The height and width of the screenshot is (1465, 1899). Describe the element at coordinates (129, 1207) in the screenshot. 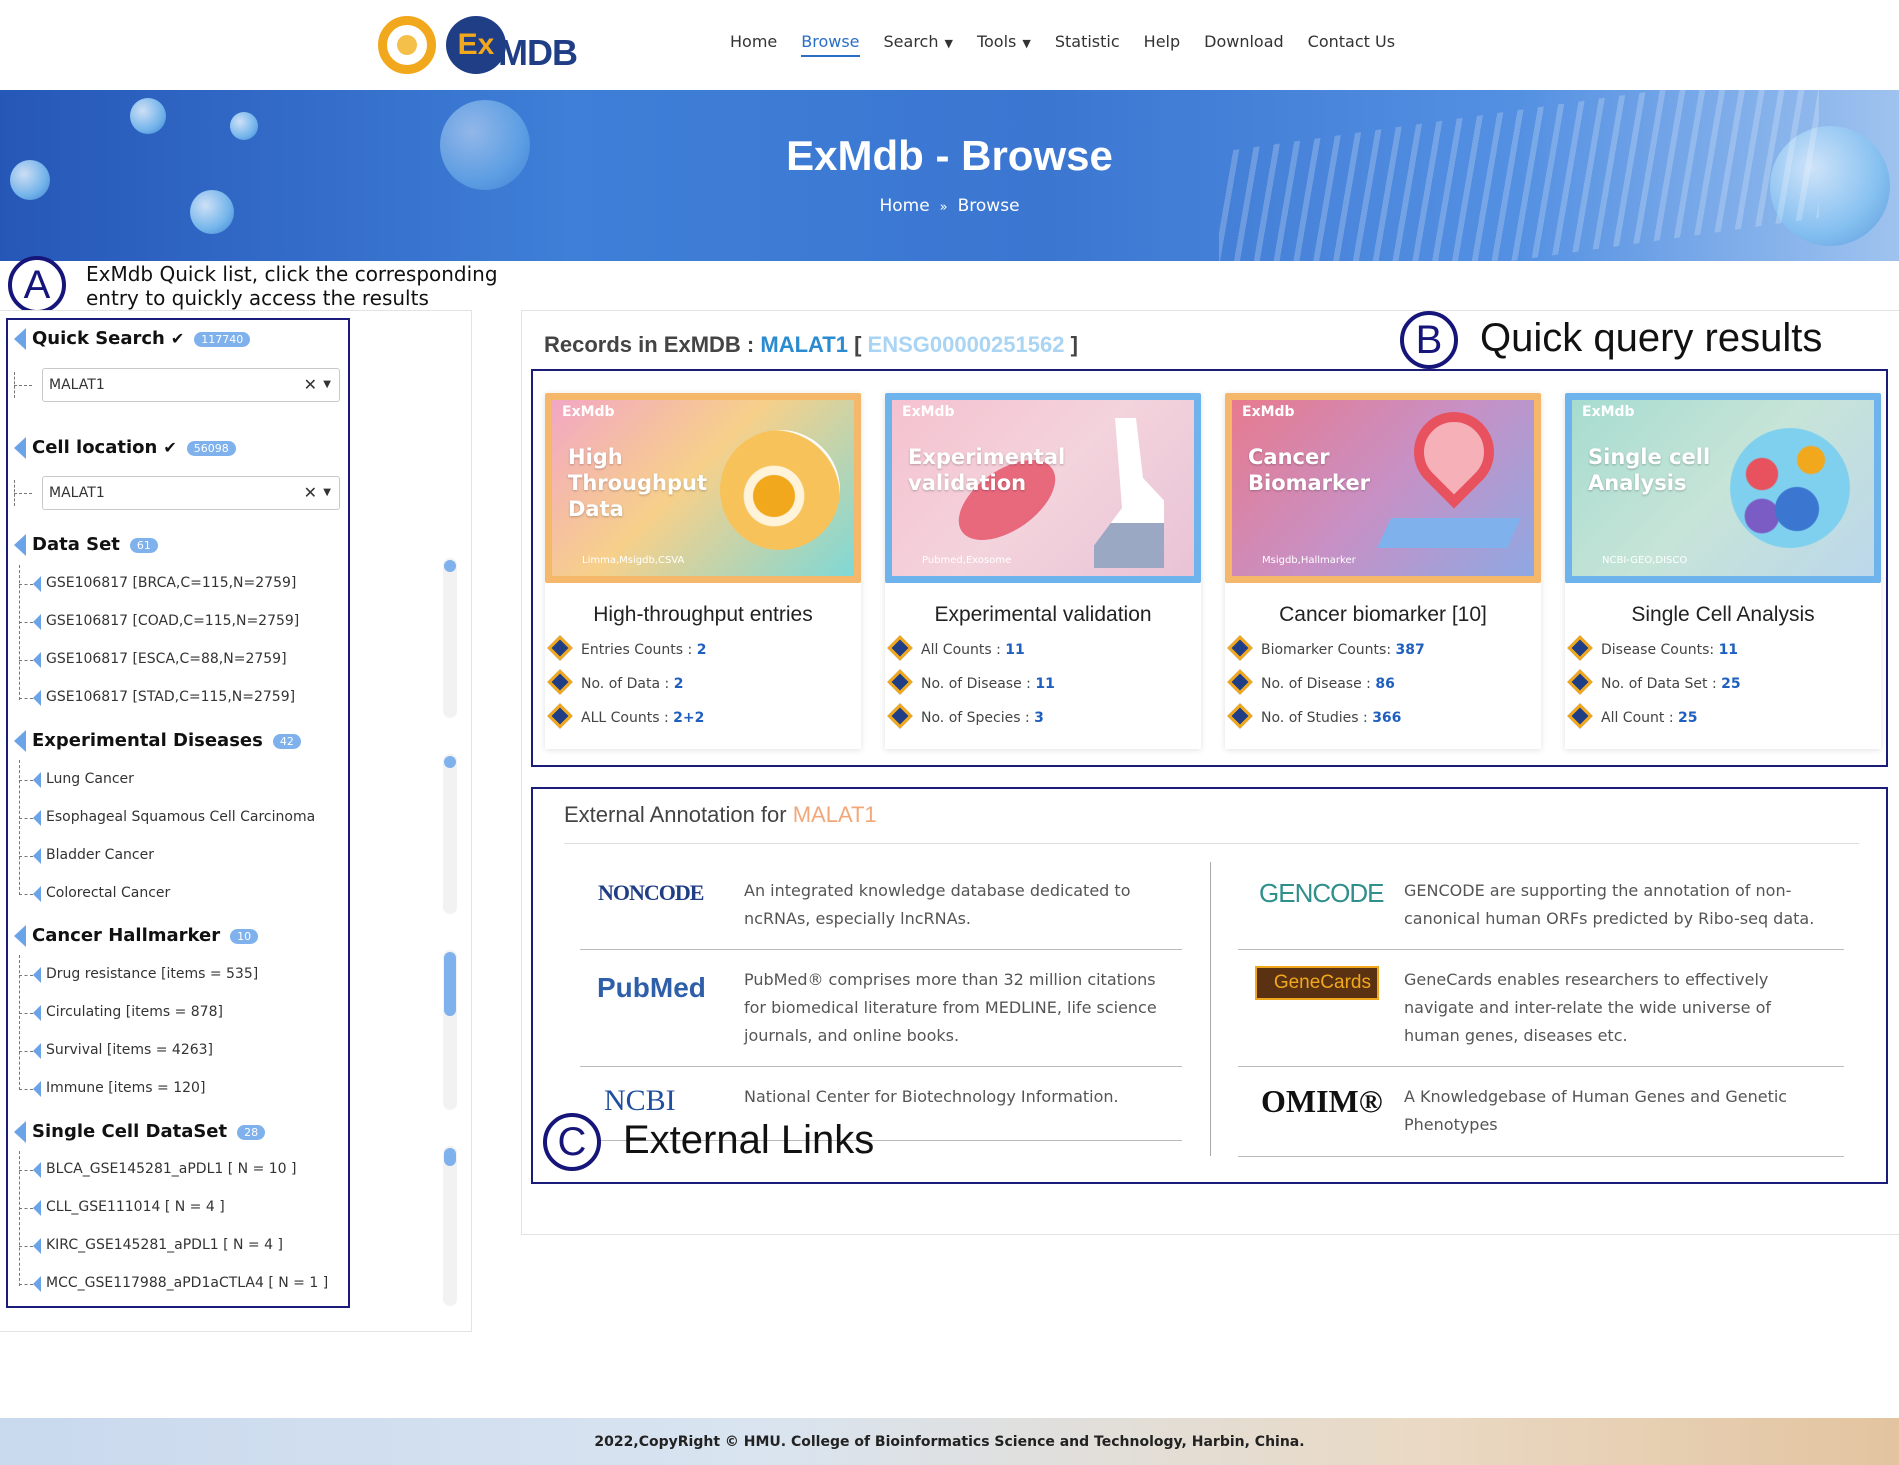

I see `list-item: CLL_GSE111014 [ N = 4 ]` at that location.